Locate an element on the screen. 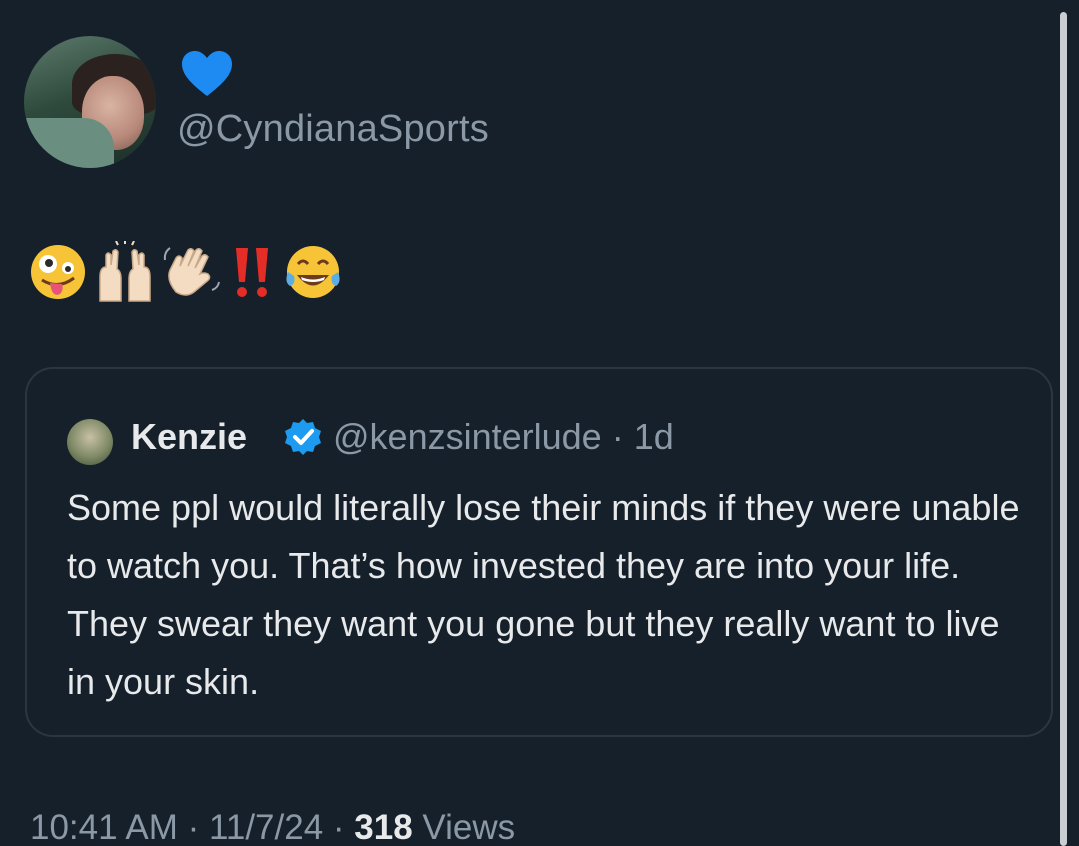 The height and width of the screenshot is (846, 1079). scrollbar is located at coordinates (1063, 429).